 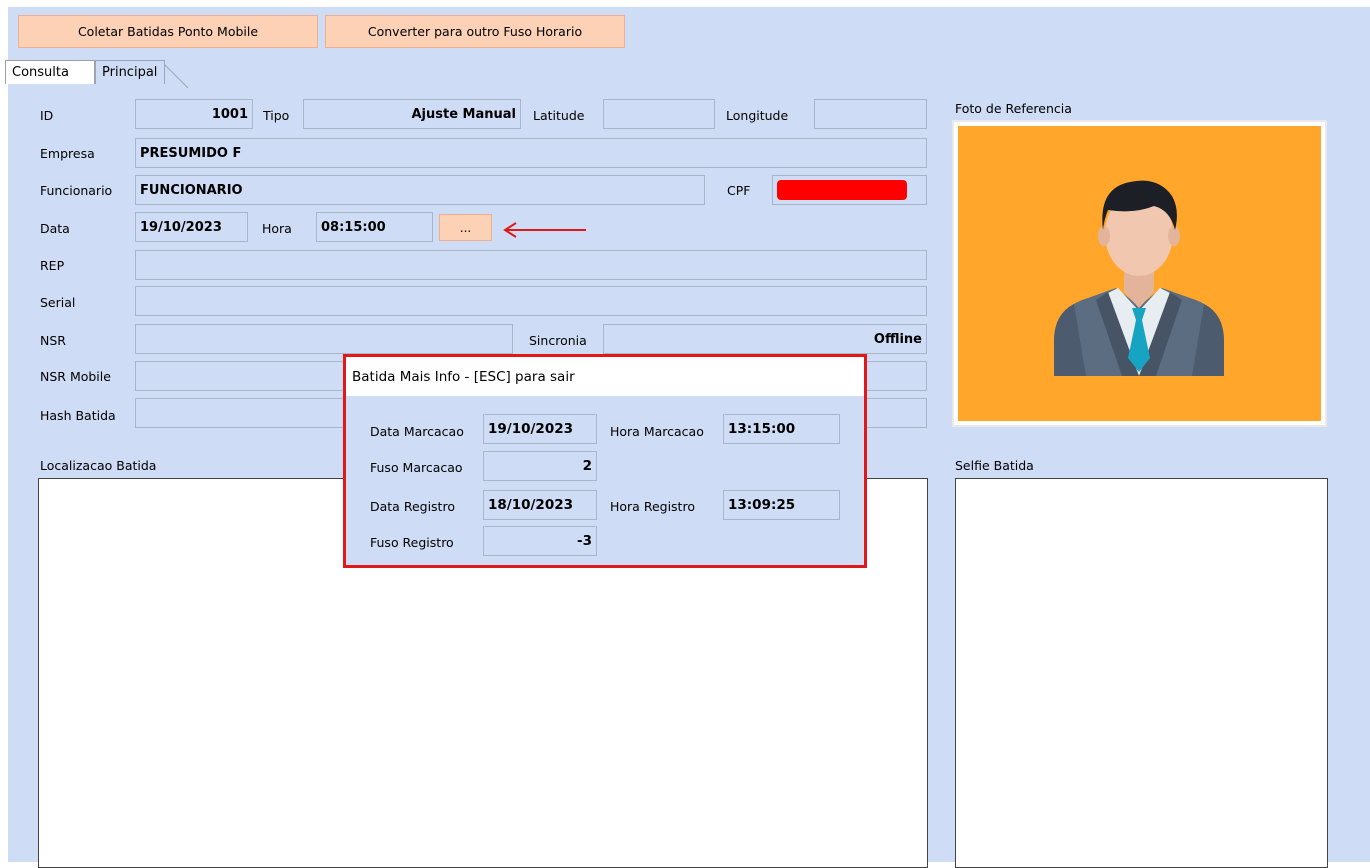 I want to click on dialog-title: Batida Mais Info - [ESC] para sair, so click(x=605, y=376).